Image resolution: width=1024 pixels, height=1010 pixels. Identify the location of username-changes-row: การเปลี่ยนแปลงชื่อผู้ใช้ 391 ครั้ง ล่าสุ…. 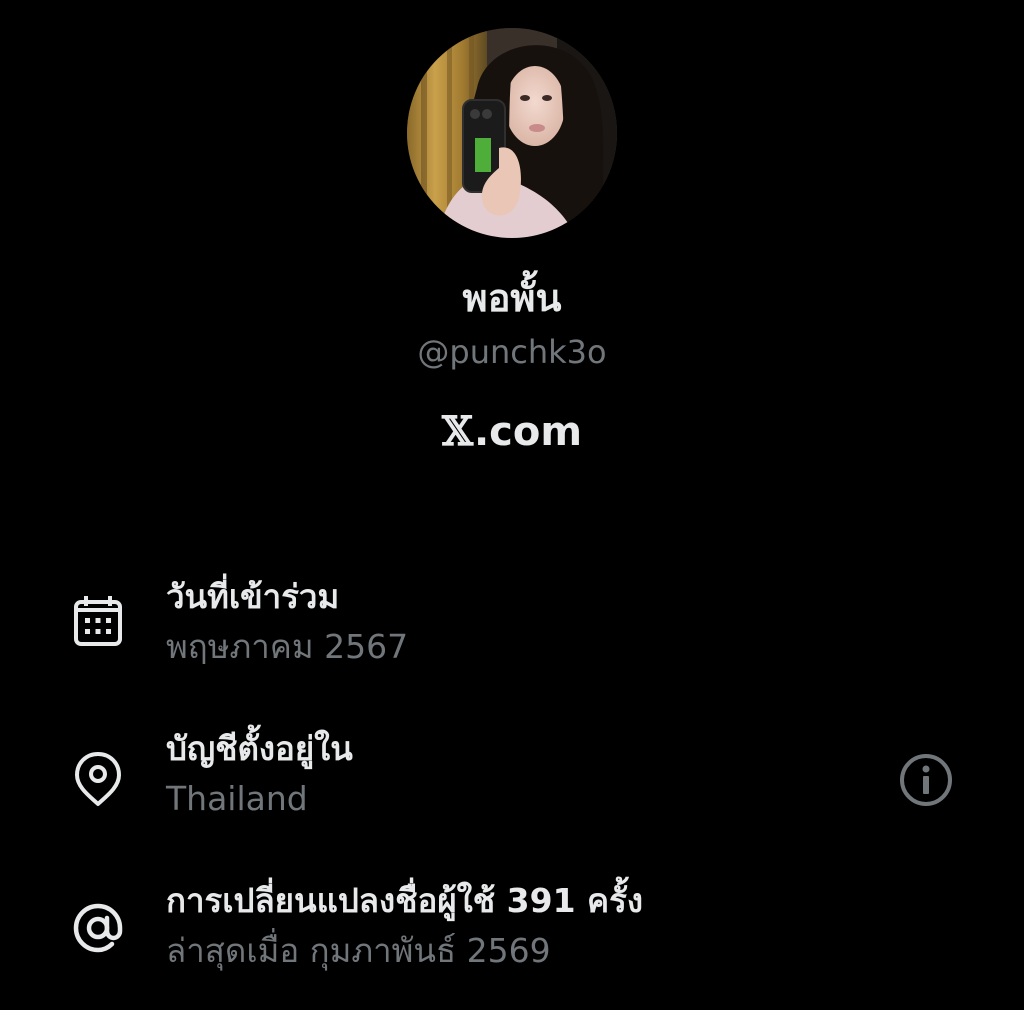
(512, 928).